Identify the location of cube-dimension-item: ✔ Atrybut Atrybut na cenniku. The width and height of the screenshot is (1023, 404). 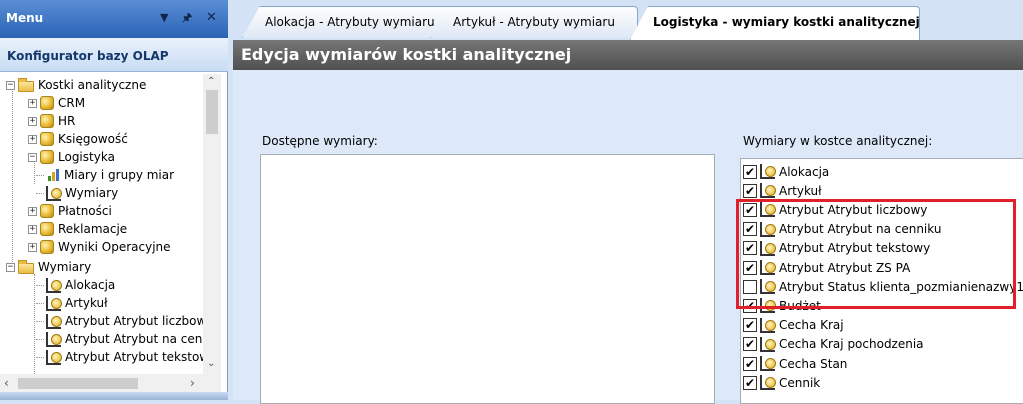
(842, 229).